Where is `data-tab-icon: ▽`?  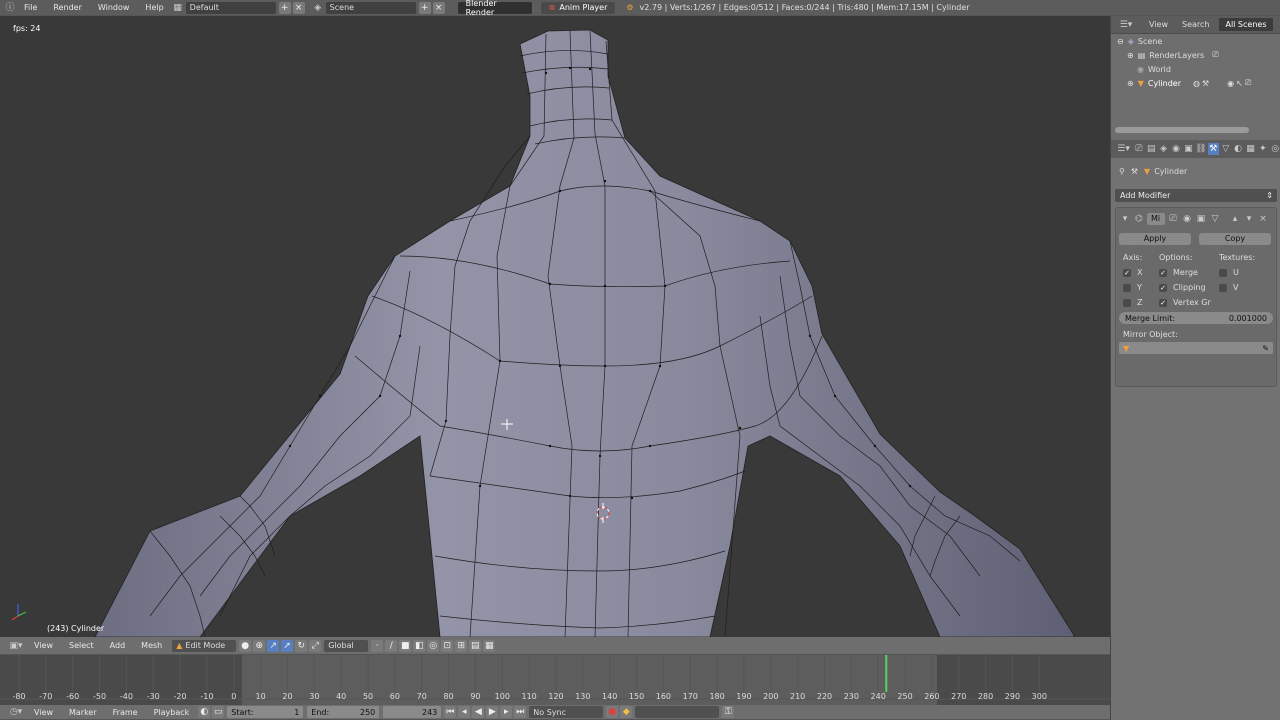 data-tab-icon: ▽ is located at coordinates (1225, 149).